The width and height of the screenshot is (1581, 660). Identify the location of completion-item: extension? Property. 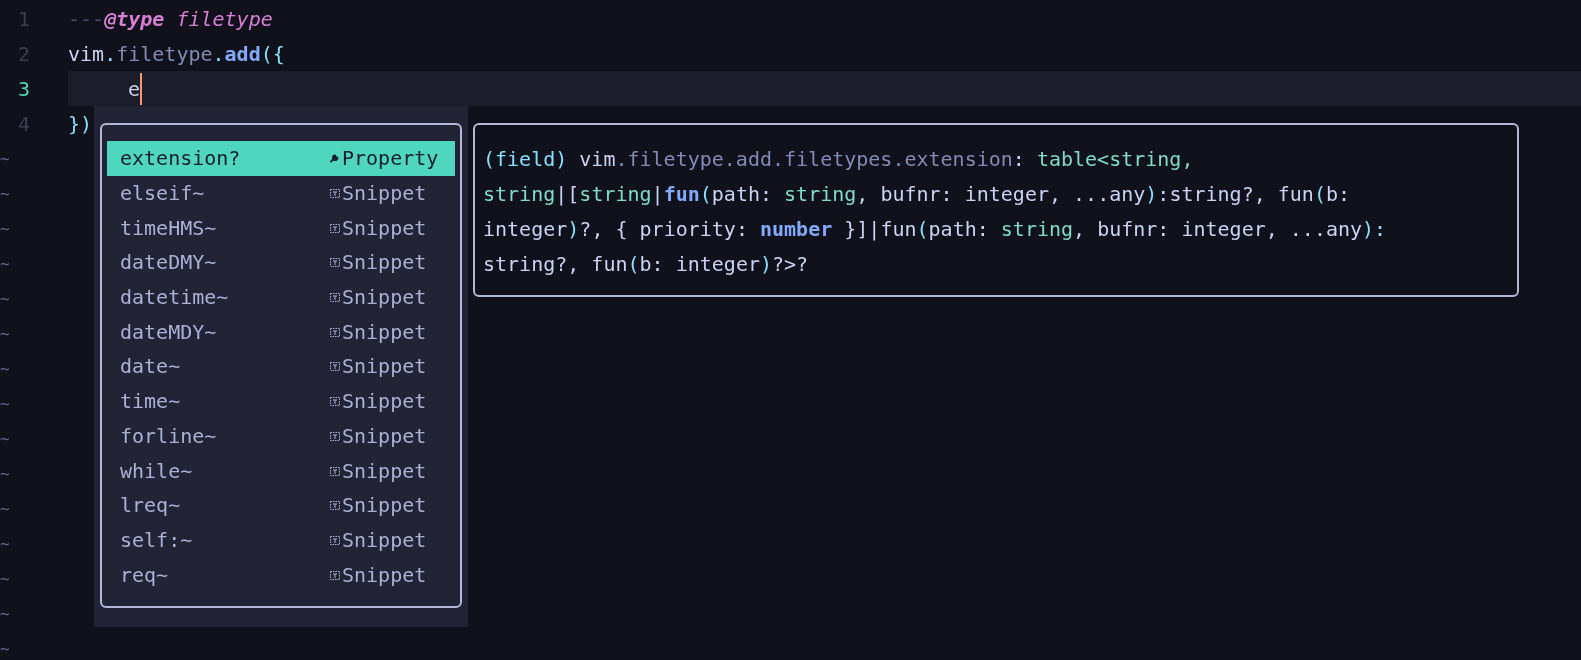
(281, 158).